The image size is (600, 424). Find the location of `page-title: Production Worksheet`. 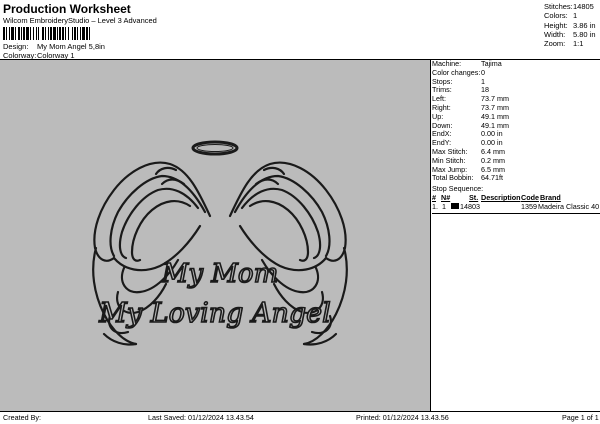

page-title: Production Worksheet is located at coordinates (67, 9).